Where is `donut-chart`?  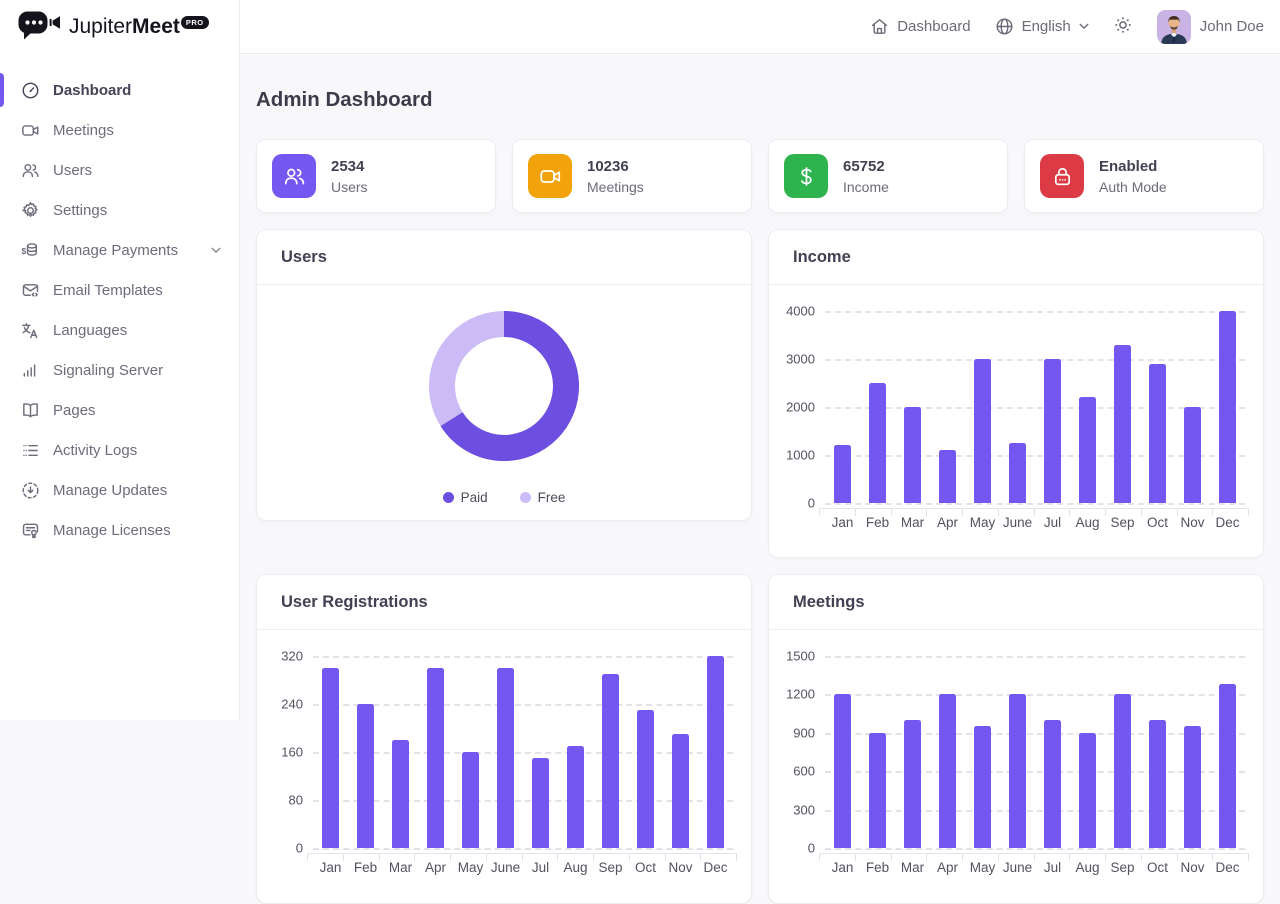
donut-chart is located at coordinates (504, 386).